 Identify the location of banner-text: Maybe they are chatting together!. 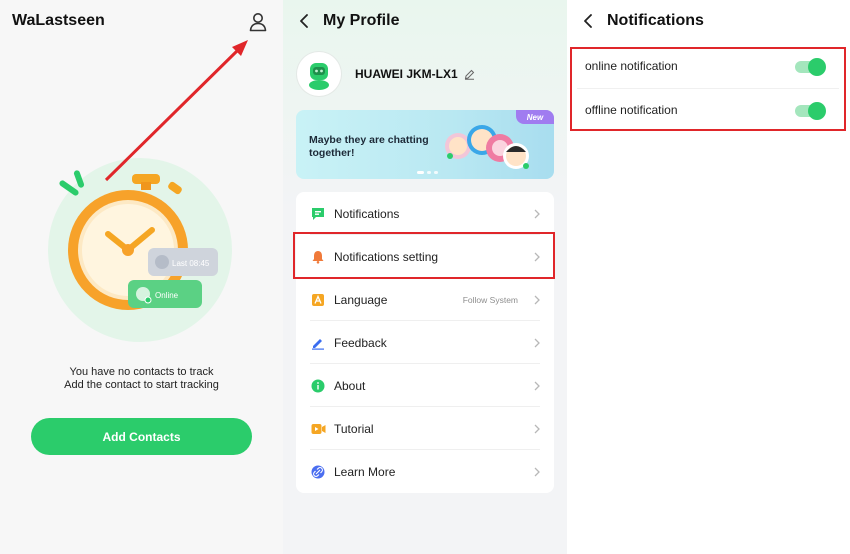
(369, 146).